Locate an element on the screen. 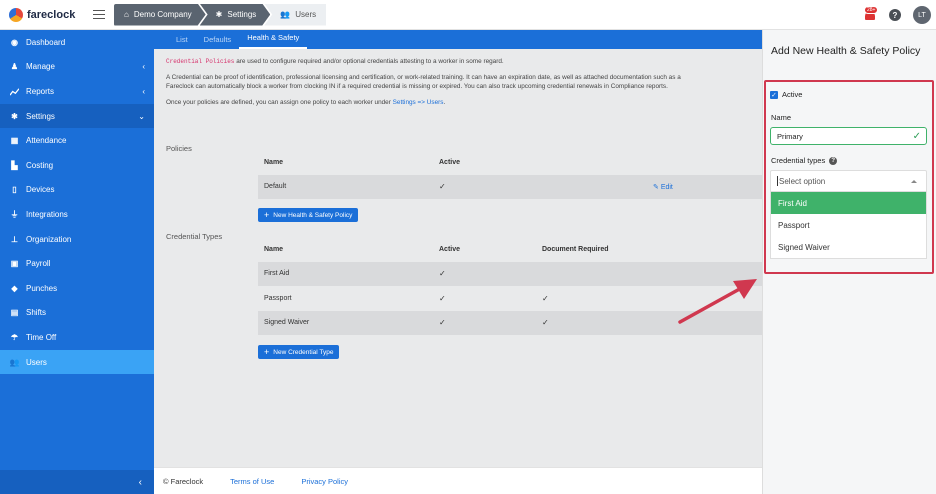 The image size is (936, 494). caret-up-icon is located at coordinates (914, 181).